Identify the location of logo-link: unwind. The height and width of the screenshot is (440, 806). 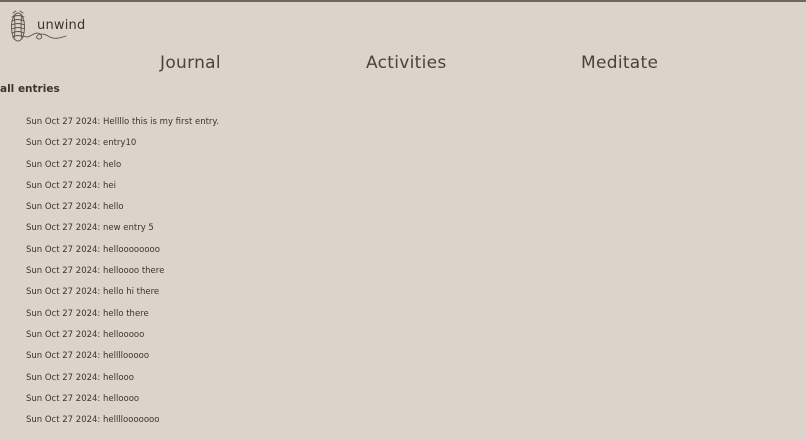
(47, 26).